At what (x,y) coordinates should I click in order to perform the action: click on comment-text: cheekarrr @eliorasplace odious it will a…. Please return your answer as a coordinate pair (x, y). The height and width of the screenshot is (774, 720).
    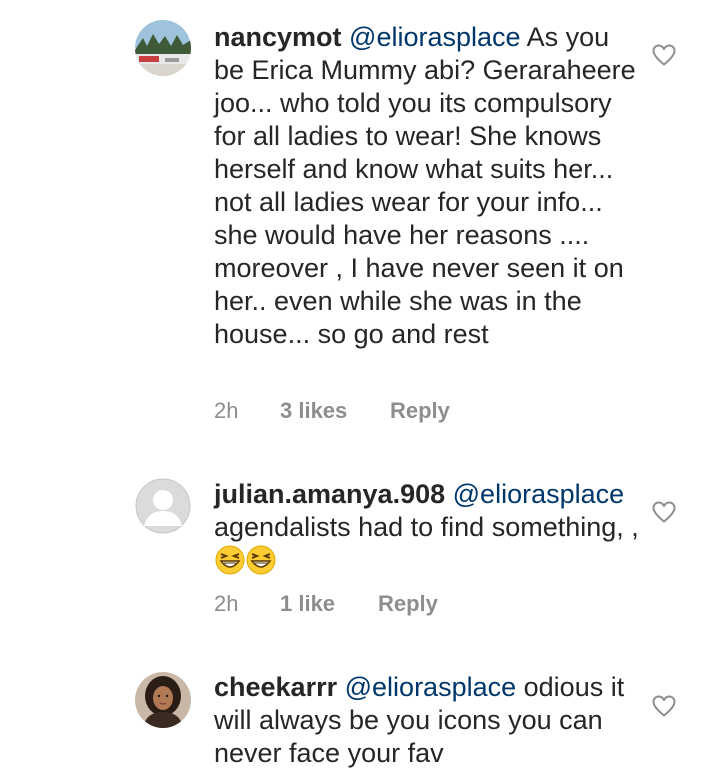
    Looking at the image, I should click on (429, 720).